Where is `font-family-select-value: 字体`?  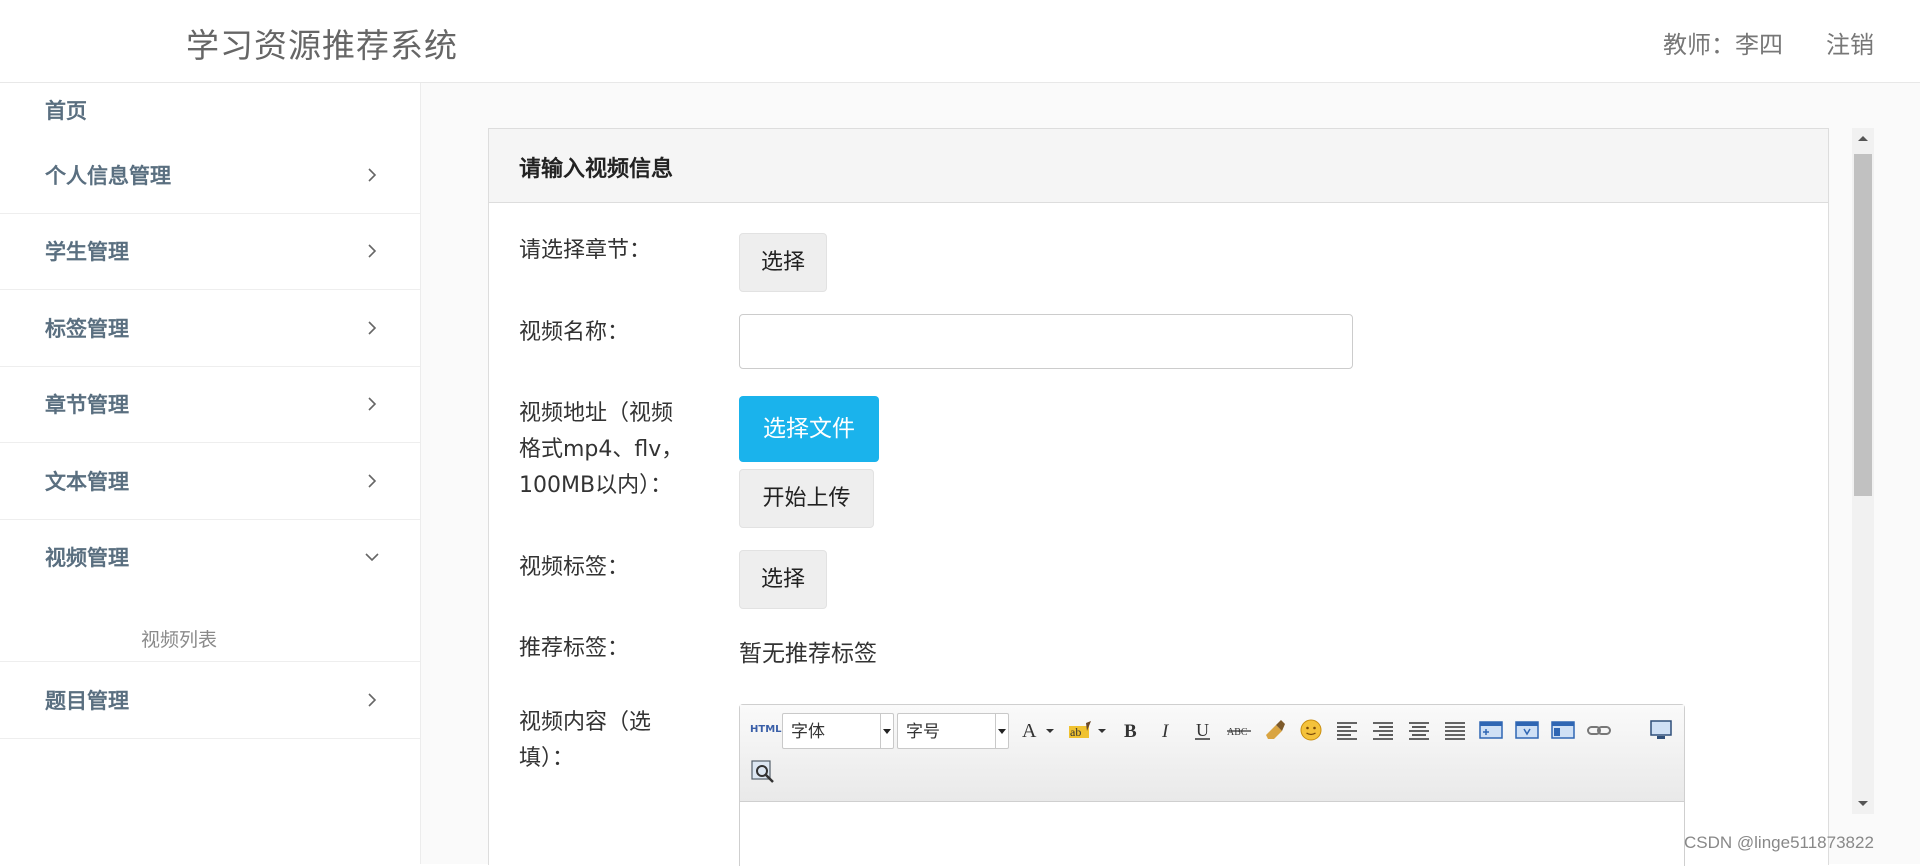
font-family-select-value: 字体 is located at coordinates (808, 732).